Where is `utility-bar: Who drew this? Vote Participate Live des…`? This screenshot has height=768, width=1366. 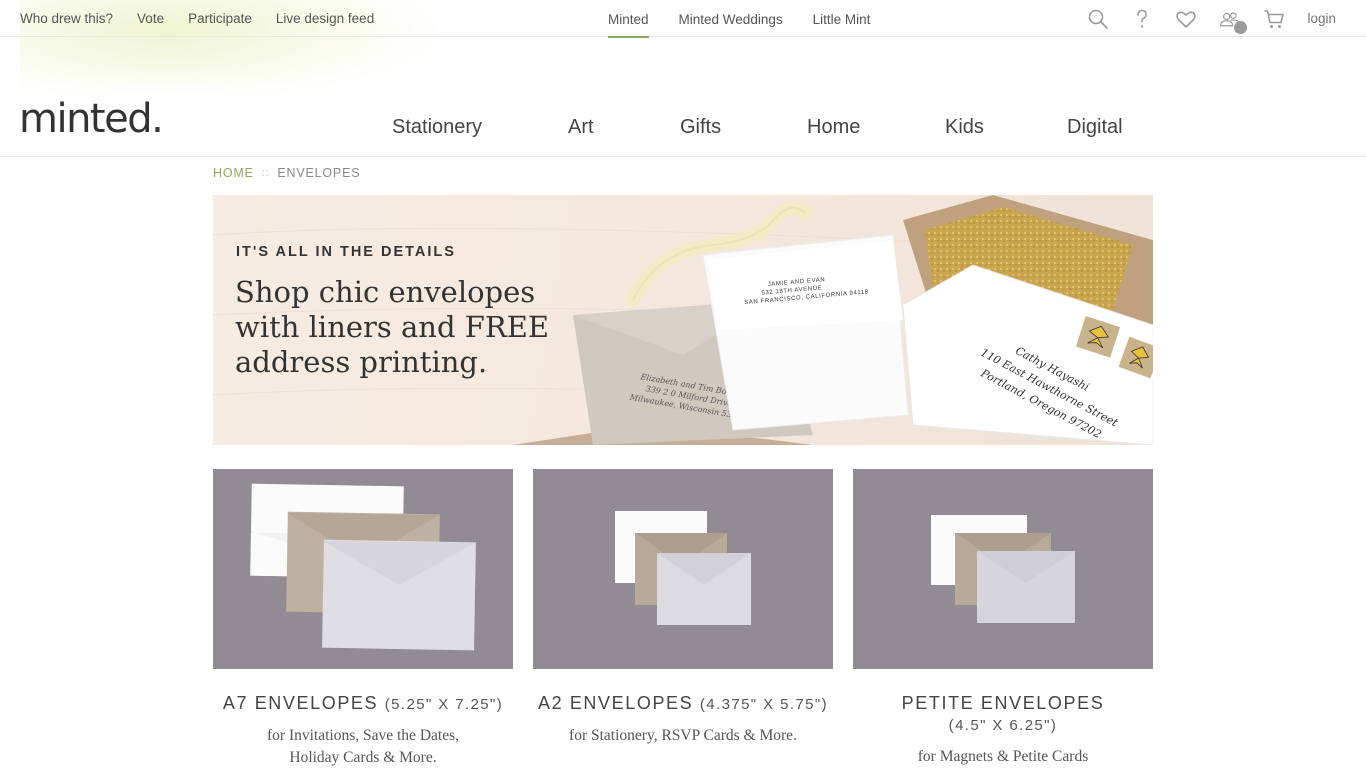 utility-bar: Who drew this? Vote Participate Live des… is located at coordinates (683, 19).